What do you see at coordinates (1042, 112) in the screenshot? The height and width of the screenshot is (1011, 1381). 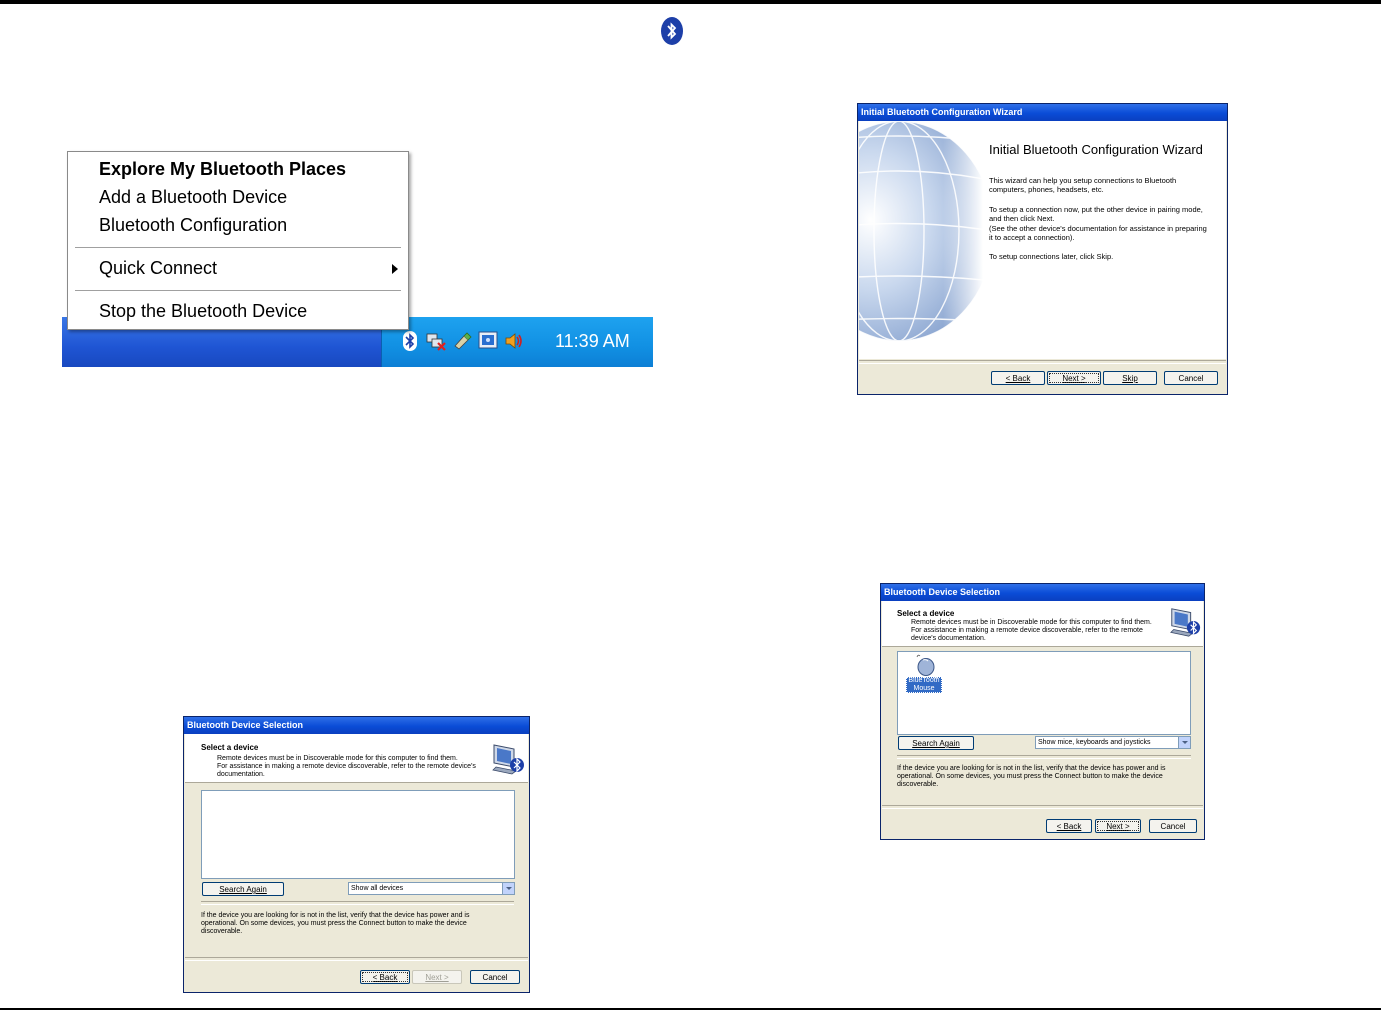 I see `wizard-titlebar: Initial Bluetooth Configuration Wizard` at bounding box center [1042, 112].